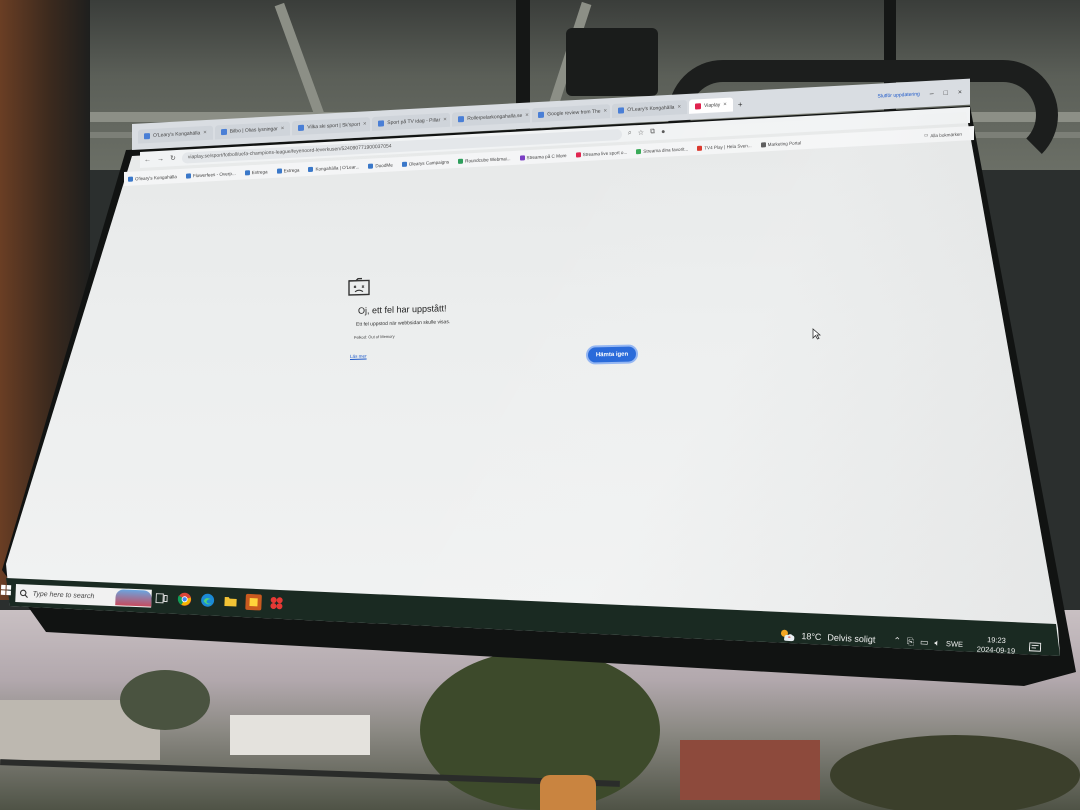 Image resolution: width=1080 pixels, height=810 pixels. I want to click on search-icon, so click(24, 593).